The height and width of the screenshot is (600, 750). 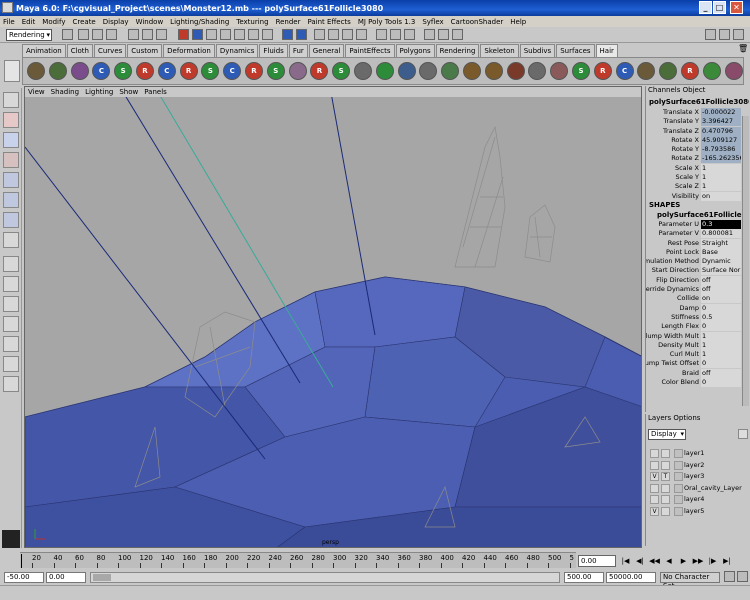 I want to click on layer-row: layer2, so click(x=697, y=465).